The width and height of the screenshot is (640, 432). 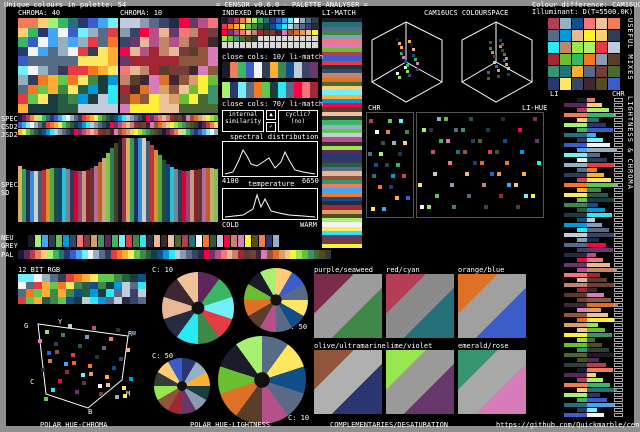 What do you see at coordinates (568, 425) in the screenshot?
I see `github-link: https://github.com/Quickmarble/censor` at bounding box center [568, 425].